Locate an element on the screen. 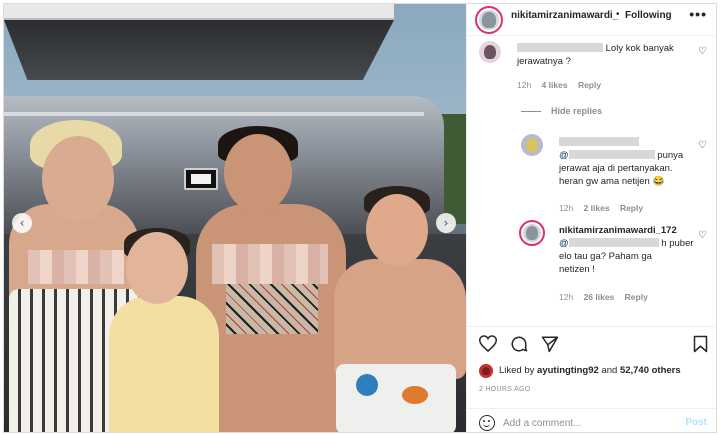 The width and height of the screenshot is (720, 435). post-actions-bar is located at coordinates (591, 341).